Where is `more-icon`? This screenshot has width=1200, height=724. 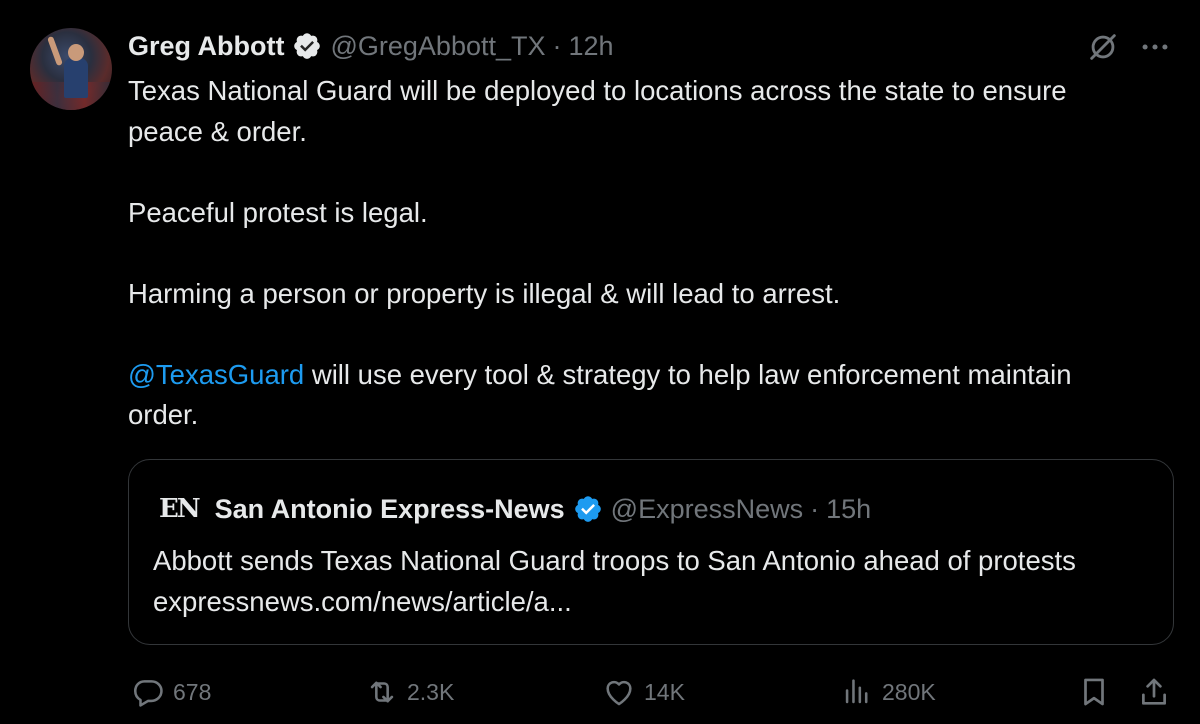 more-icon is located at coordinates (1155, 47).